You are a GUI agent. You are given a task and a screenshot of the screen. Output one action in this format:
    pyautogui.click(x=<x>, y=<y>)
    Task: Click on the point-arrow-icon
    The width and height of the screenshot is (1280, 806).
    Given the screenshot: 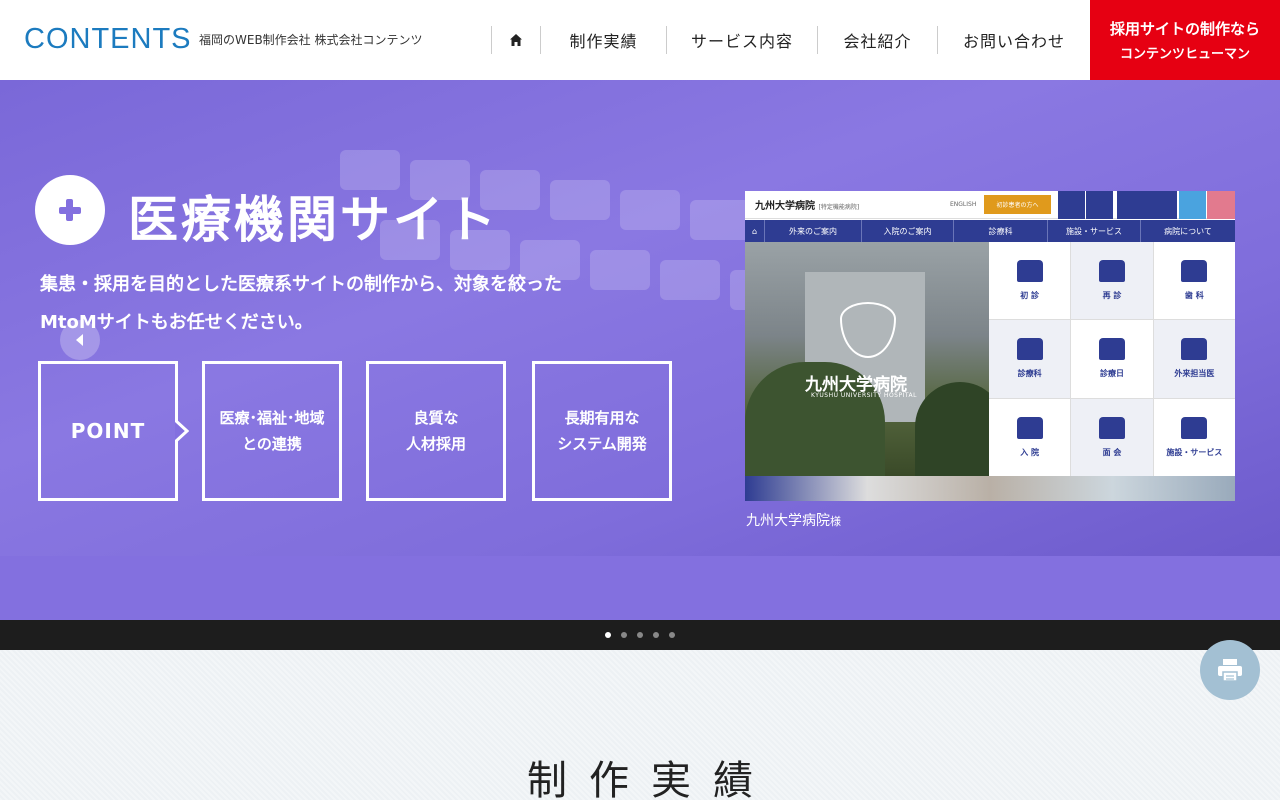 What is the action you would take?
    pyautogui.click(x=182, y=431)
    